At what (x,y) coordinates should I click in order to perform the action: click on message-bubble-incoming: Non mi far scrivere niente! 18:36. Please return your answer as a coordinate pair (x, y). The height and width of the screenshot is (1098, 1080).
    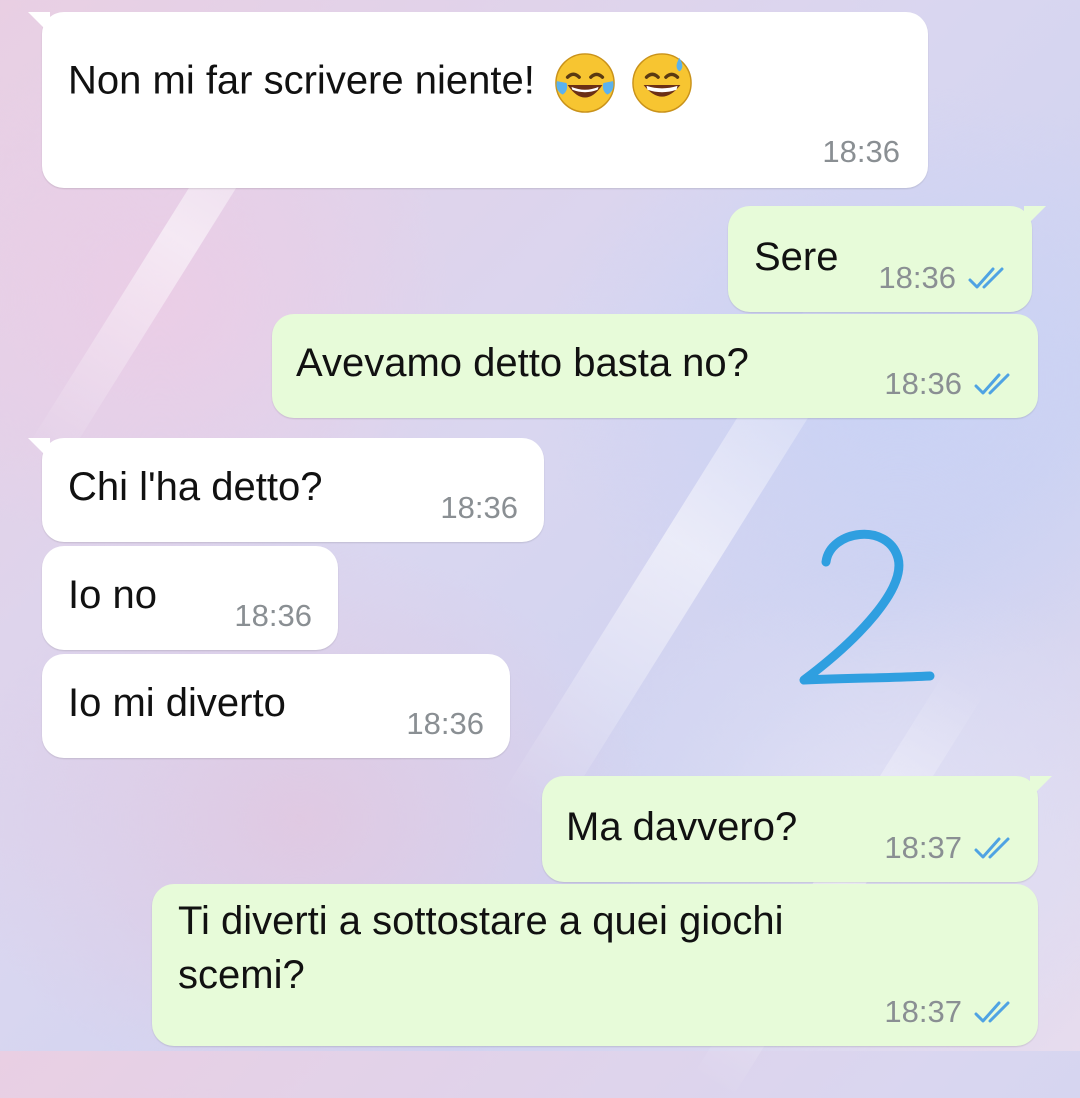
    Looking at the image, I should click on (478, 100).